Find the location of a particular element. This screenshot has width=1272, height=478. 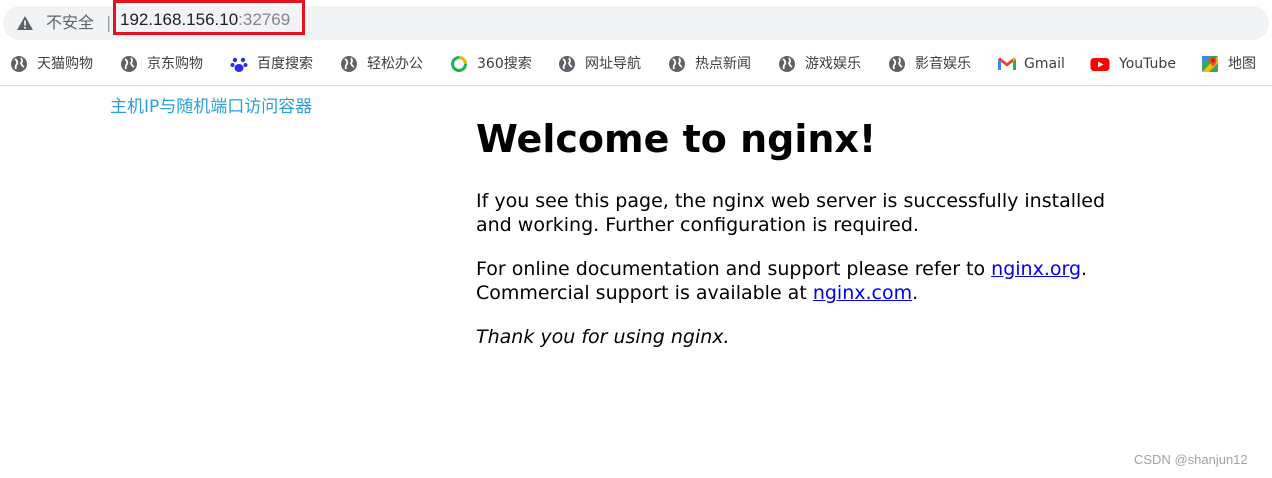

bookmark-item: 游戏娱乐 is located at coordinates (819, 64).